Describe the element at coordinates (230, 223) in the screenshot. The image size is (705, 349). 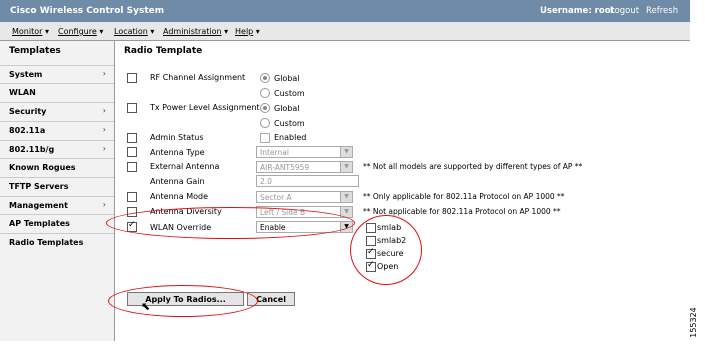
I see `highlight-oval-wlan-override` at that location.